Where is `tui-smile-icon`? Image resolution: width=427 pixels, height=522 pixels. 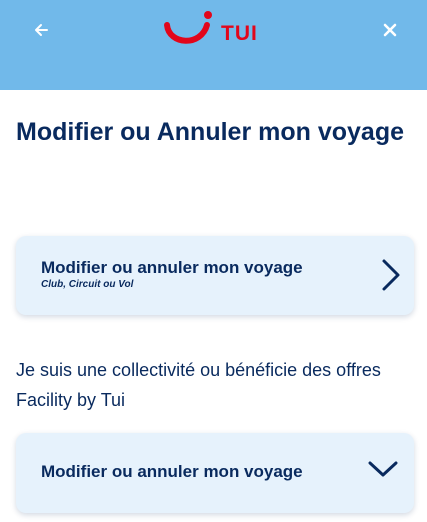
tui-smile-icon is located at coordinates (188, 27).